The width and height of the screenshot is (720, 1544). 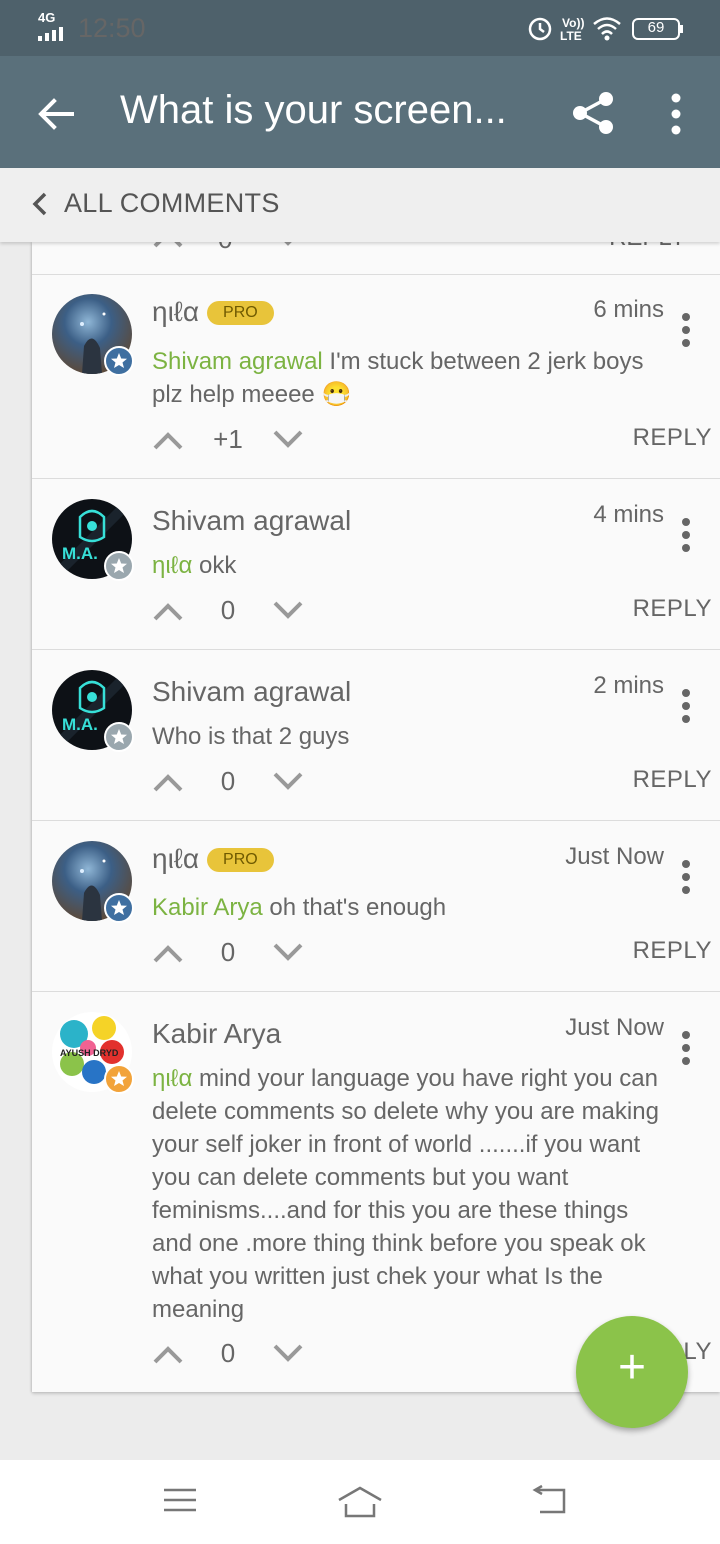 What do you see at coordinates (237, 361) in the screenshot?
I see `mention: Shivam agrawal` at bounding box center [237, 361].